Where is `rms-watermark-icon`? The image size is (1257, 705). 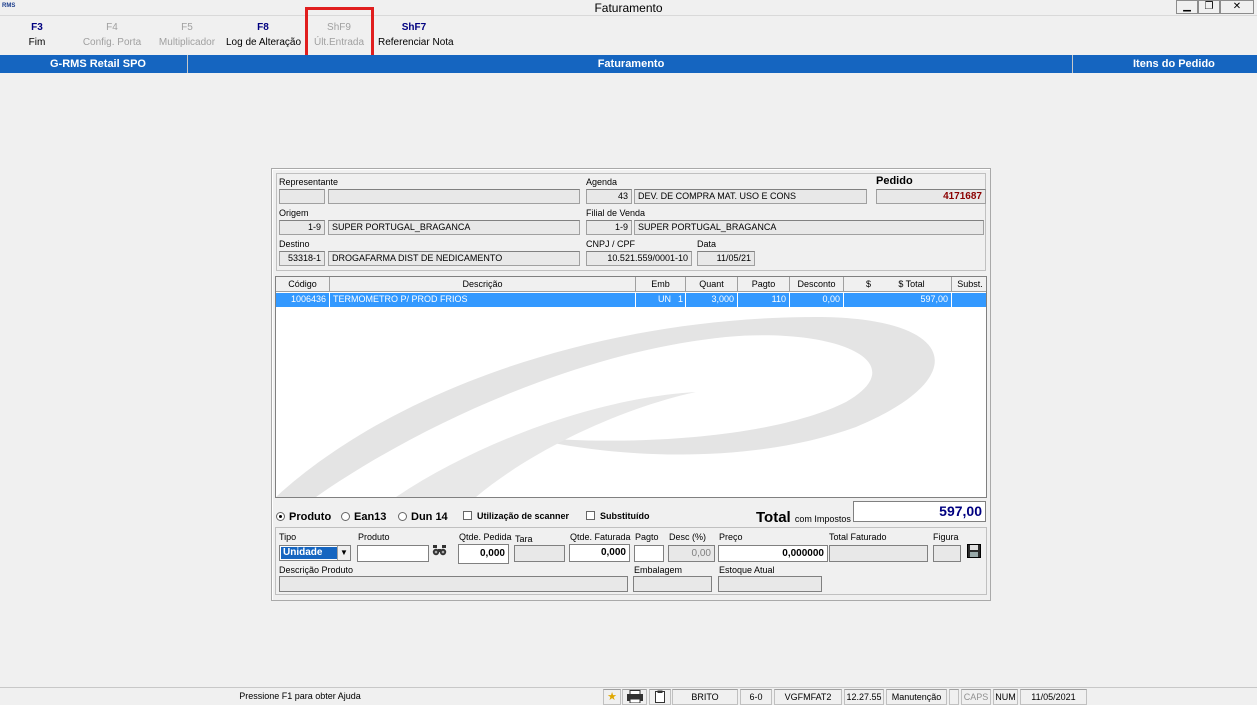 rms-watermark-icon is located at coordinates (605, 407).